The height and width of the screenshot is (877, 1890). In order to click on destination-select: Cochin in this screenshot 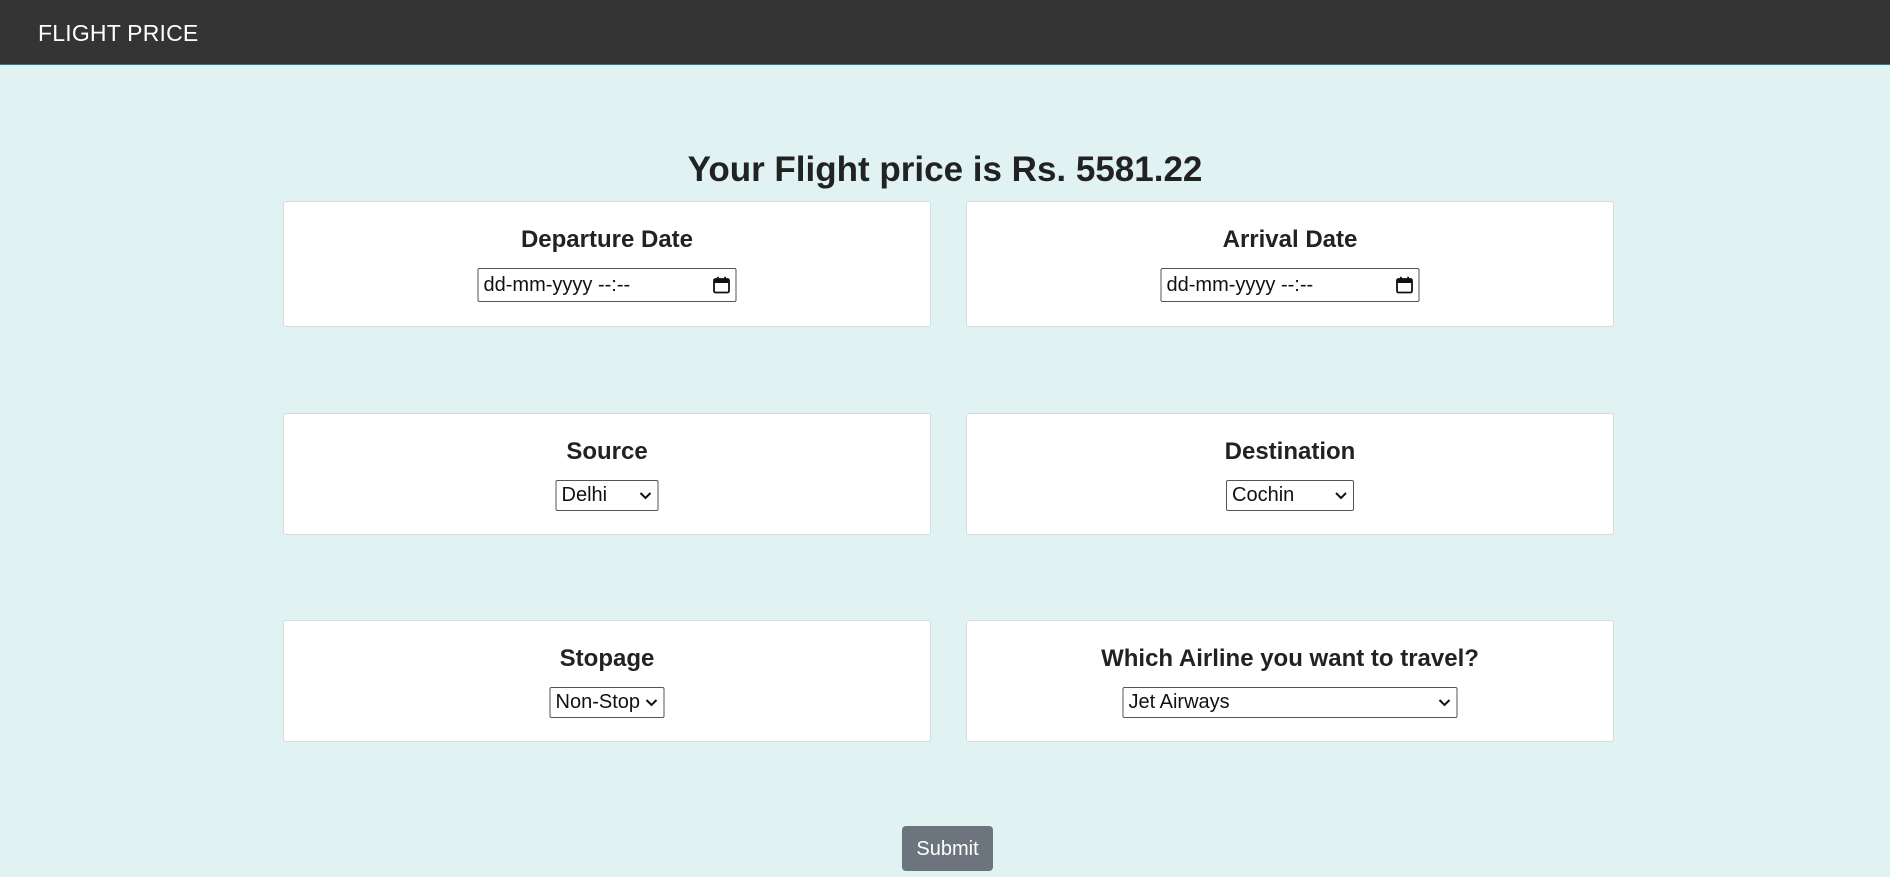, I will do `click(1290, 495)`.